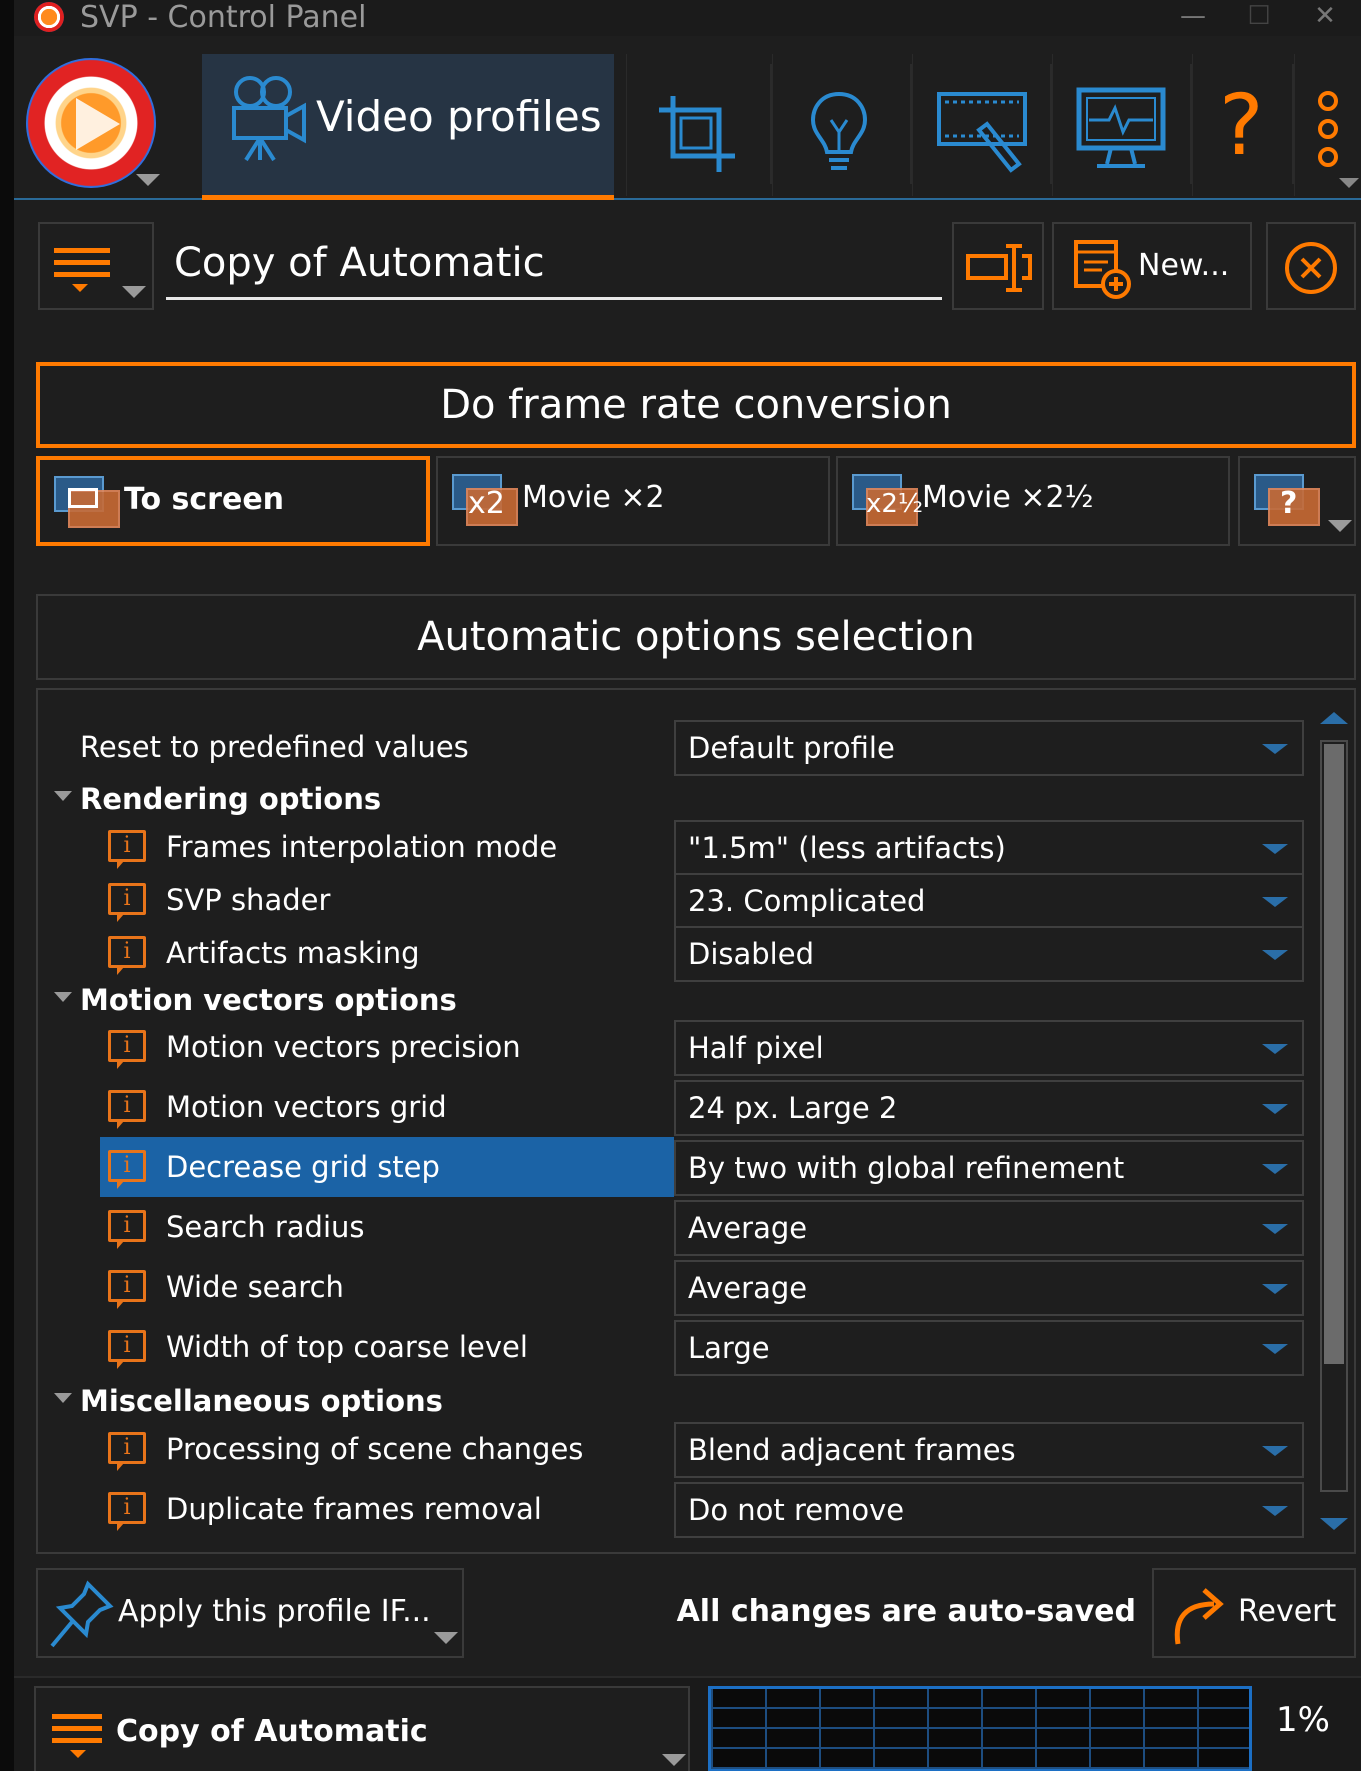 Image resolution: width=1361 pixels, height=1771 pixels. Describe the element at coordinates (1287, 501) in the screenshot. I see `custom-mode-icon: ?` at that location.